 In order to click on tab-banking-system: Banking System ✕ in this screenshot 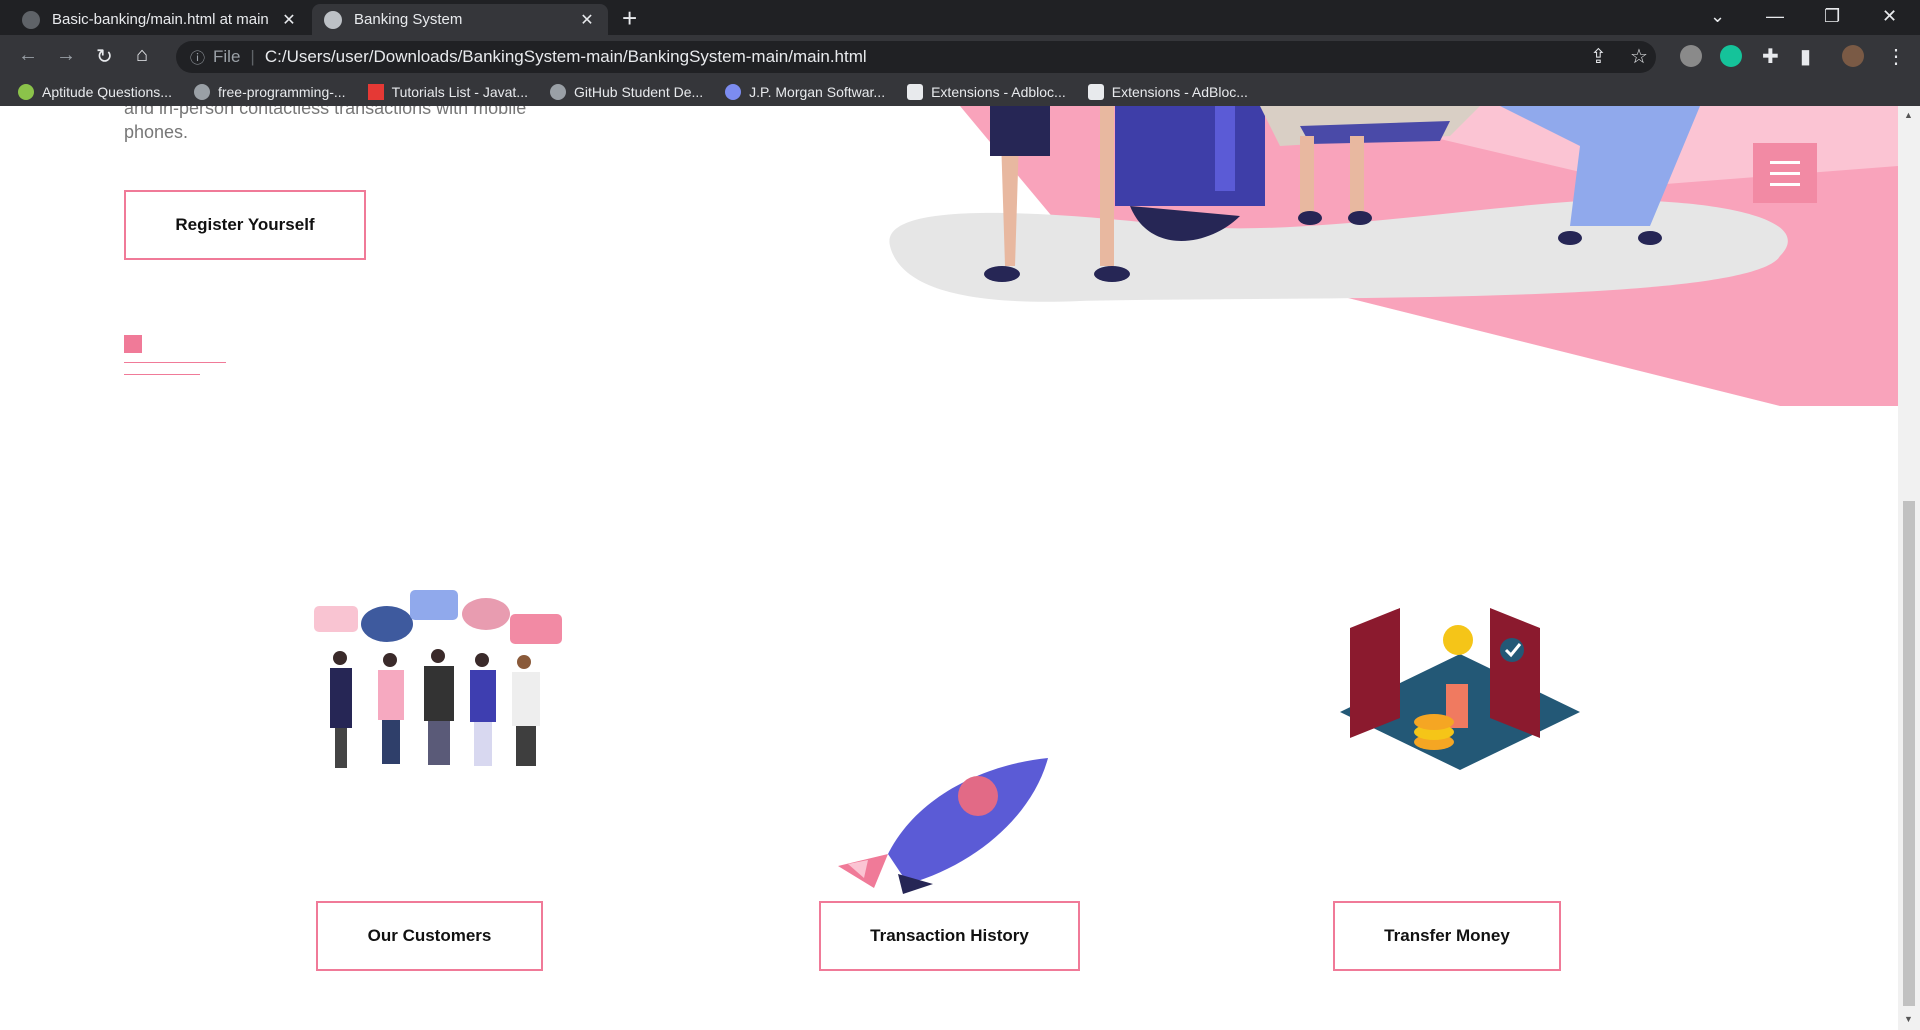, I will do `click(460, 19)`.